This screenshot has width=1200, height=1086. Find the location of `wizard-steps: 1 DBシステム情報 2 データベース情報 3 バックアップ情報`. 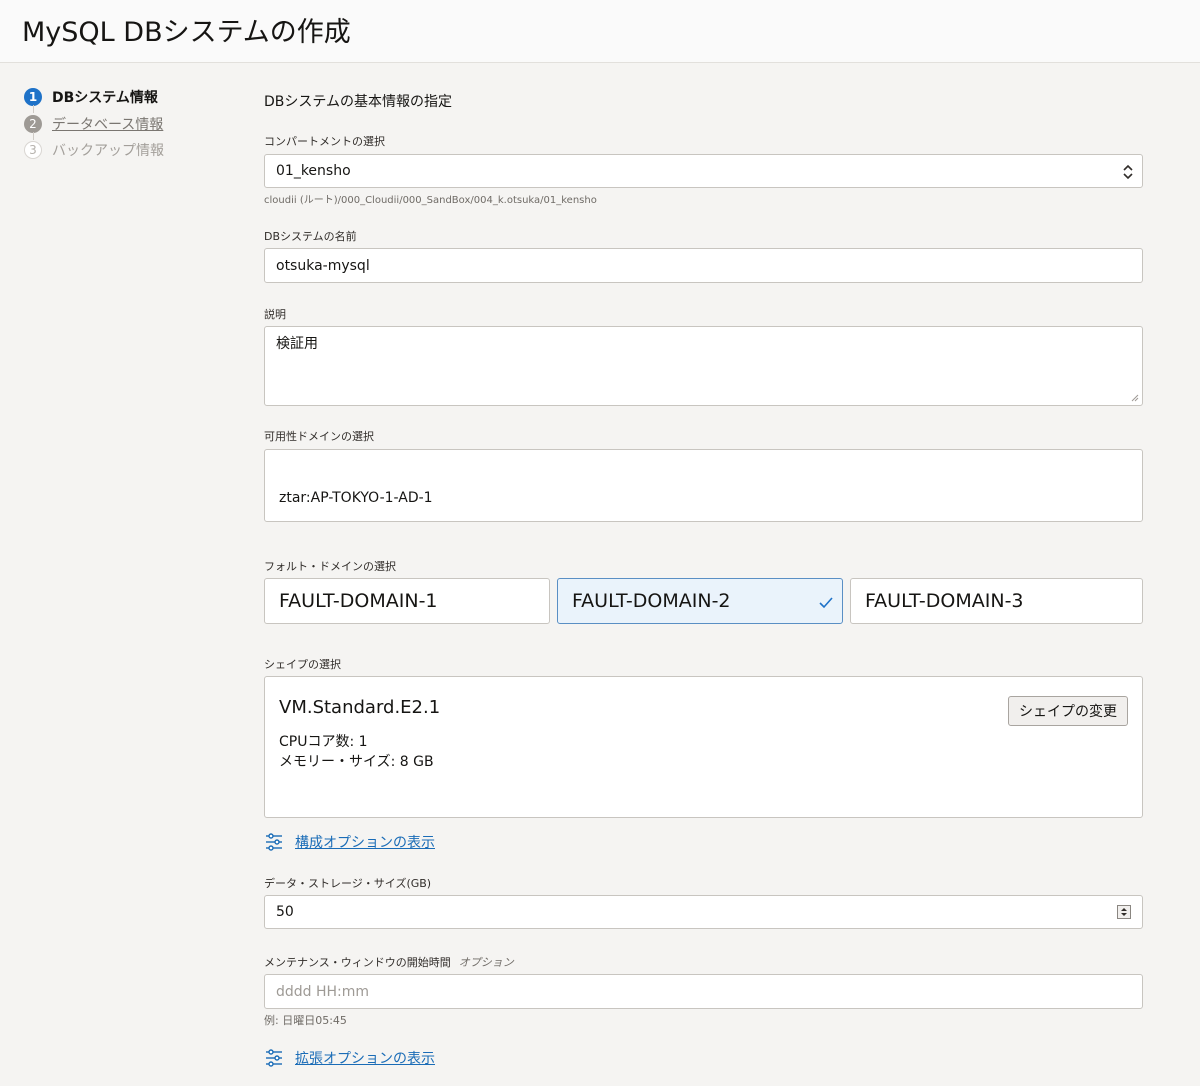

wizard-steps: 1 DBシステム情報 2 データベース情報 3 バックアップ情報 is located at coordinates (129, 124).